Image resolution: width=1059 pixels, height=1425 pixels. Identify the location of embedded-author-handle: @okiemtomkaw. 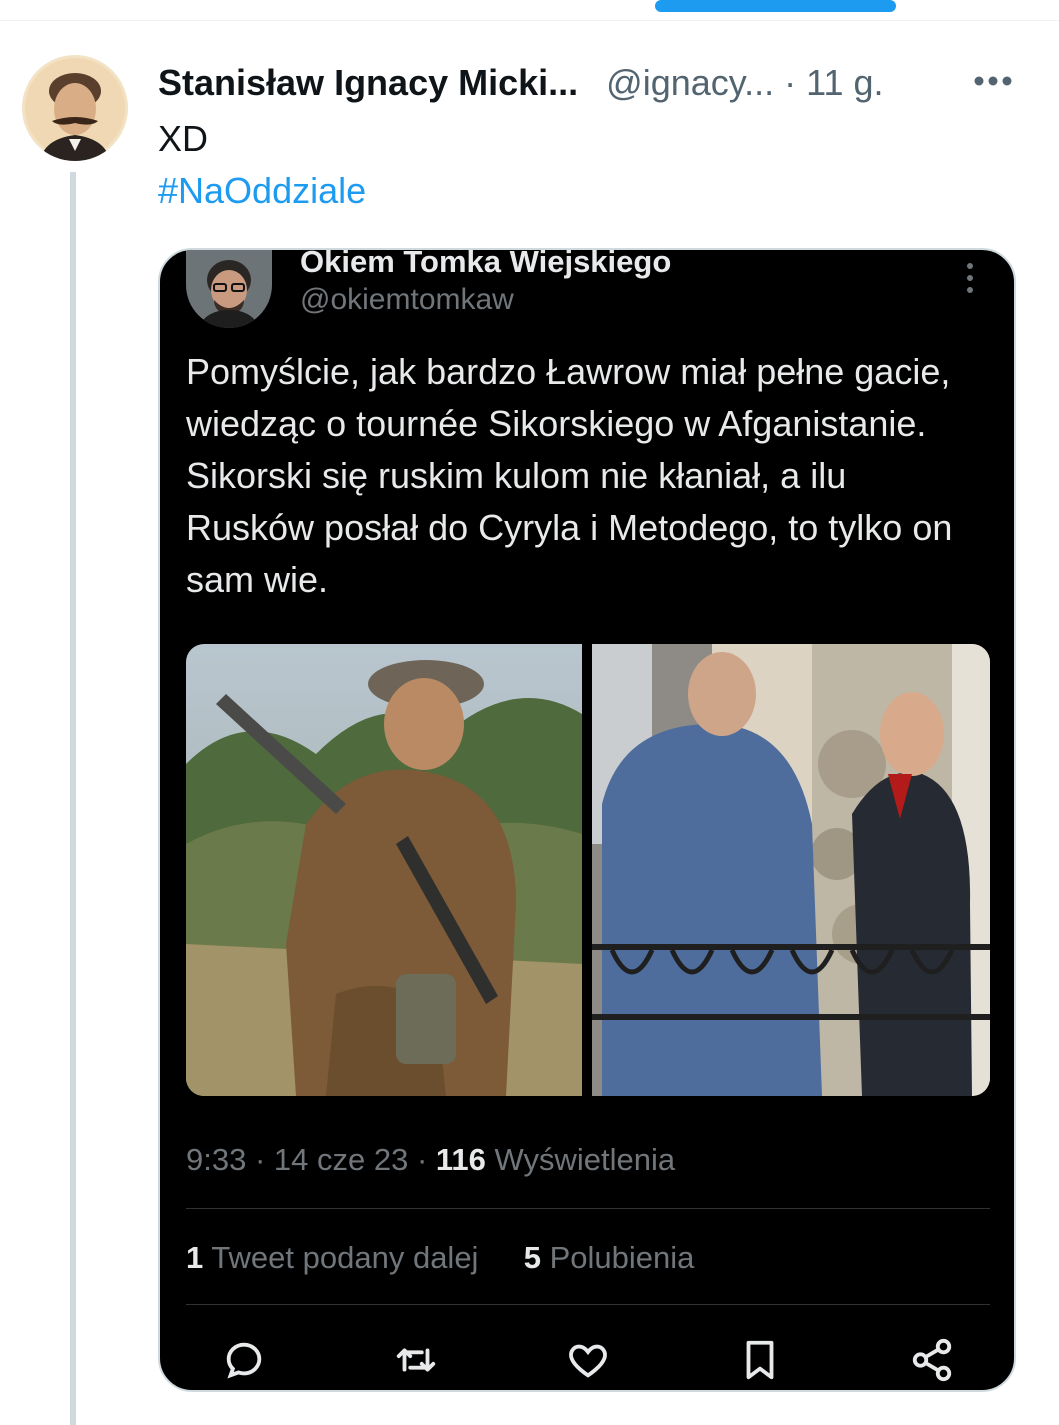
(407, 299).